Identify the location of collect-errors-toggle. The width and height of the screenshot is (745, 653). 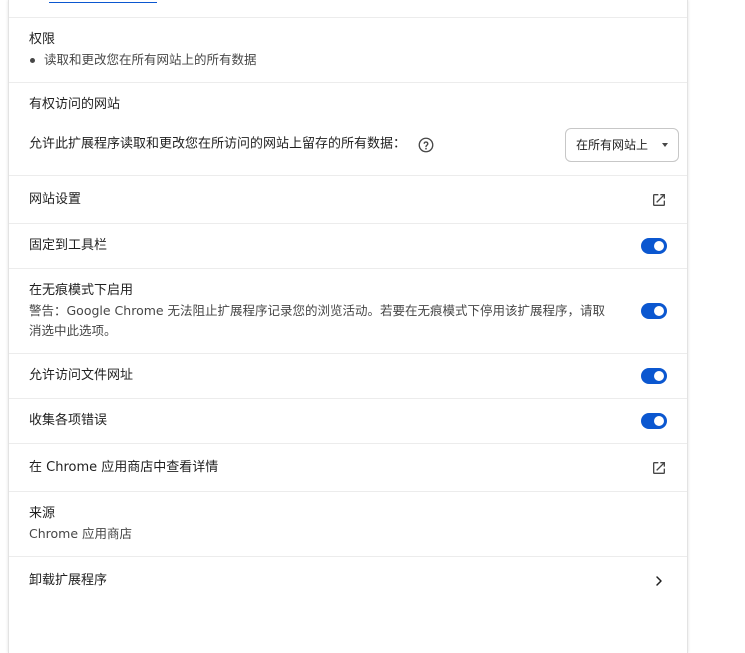
(654, 421).